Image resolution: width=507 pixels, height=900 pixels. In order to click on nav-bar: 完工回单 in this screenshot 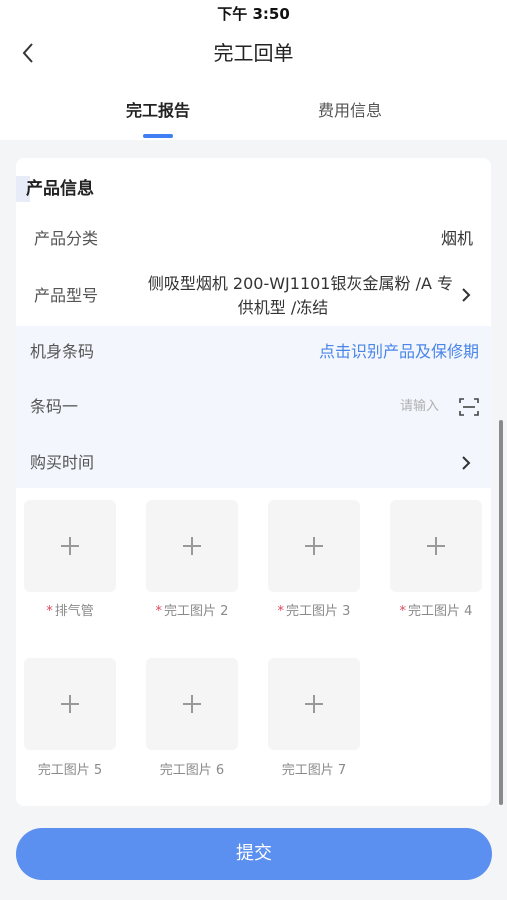, I will do `click(253, 53)`.